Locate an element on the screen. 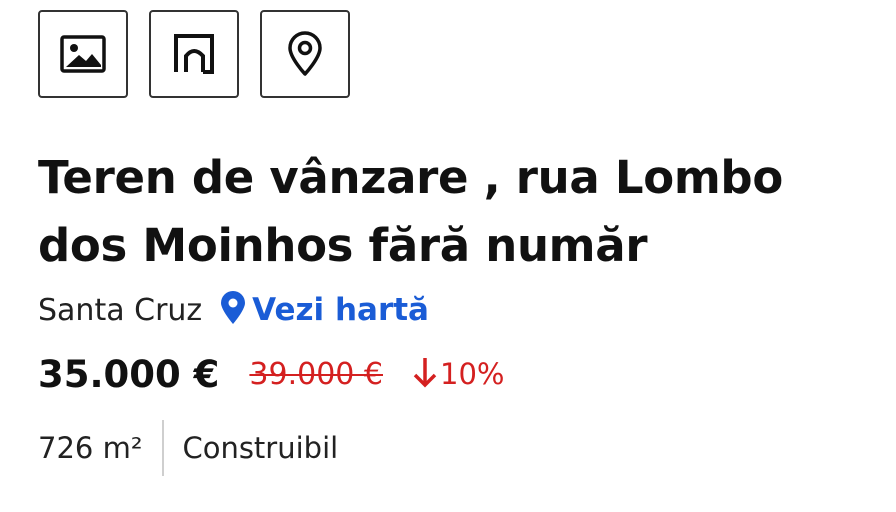  view-map-link: Vezi hartă is located at coordinates (324, 310).